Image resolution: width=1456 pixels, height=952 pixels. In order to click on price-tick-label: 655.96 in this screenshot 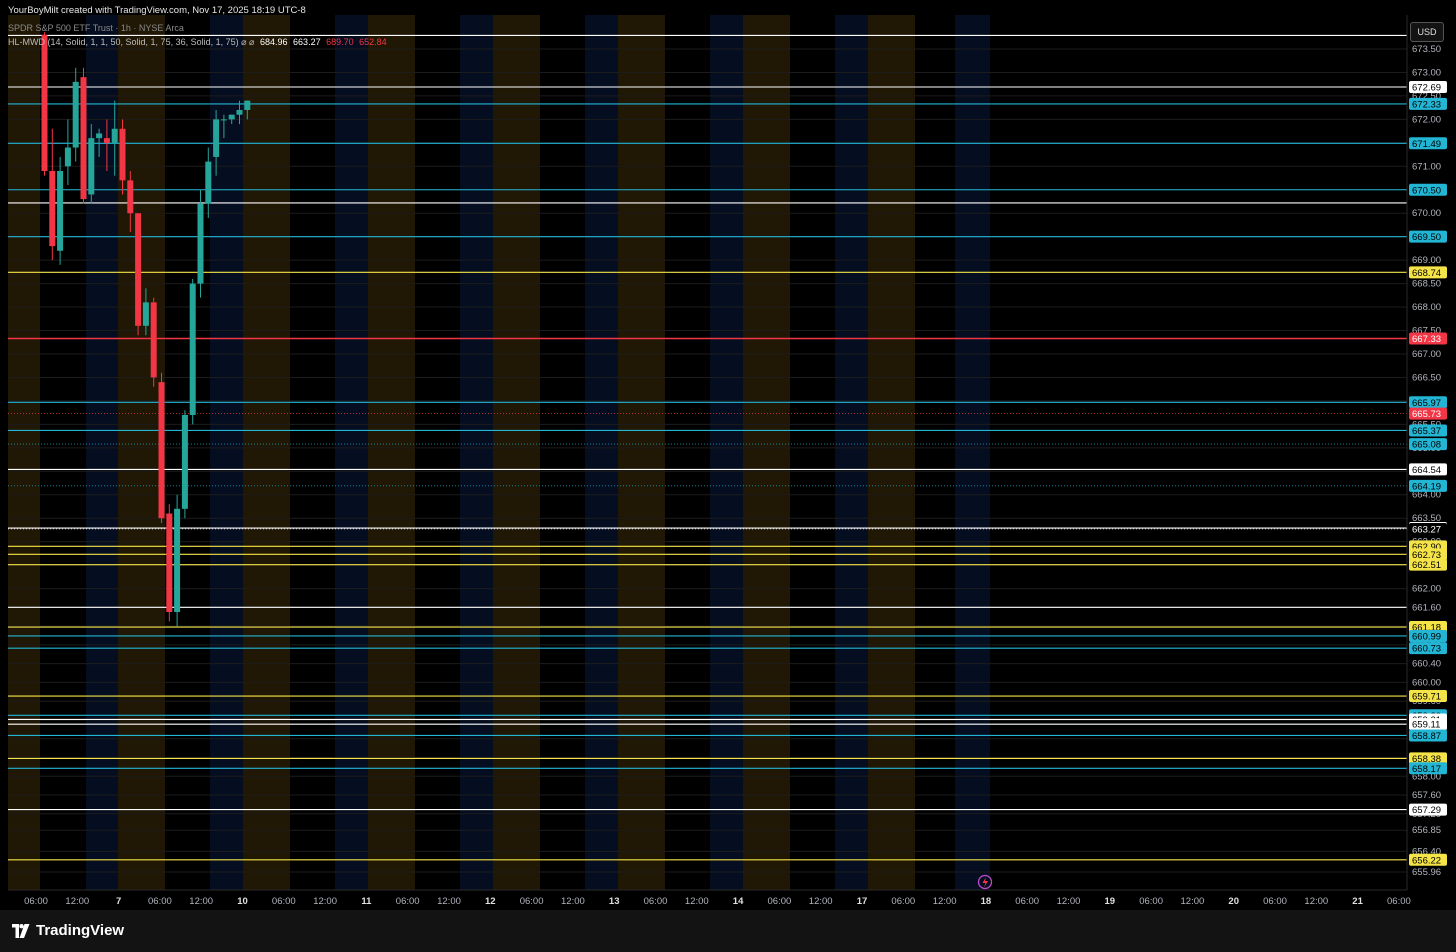, I will do `click(1426, 872)`.